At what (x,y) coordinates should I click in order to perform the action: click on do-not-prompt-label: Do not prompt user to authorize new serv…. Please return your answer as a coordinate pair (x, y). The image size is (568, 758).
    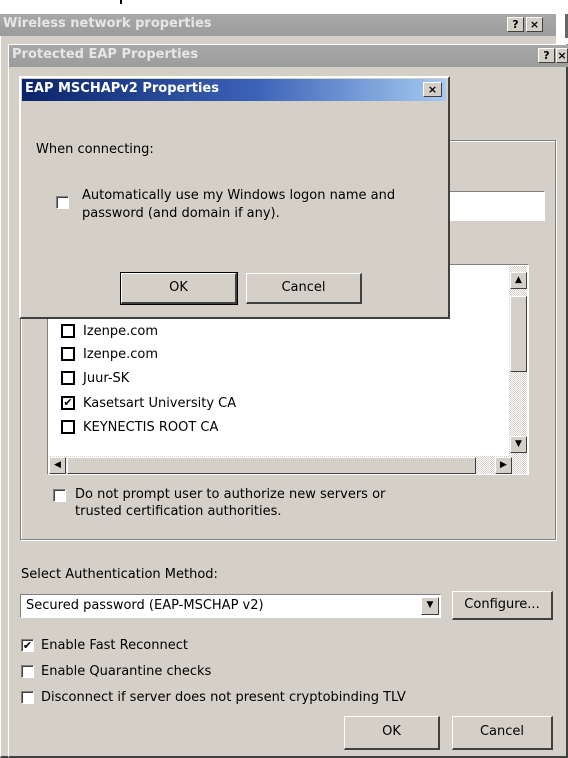
    Looking at the image, I should click on (230, 503).